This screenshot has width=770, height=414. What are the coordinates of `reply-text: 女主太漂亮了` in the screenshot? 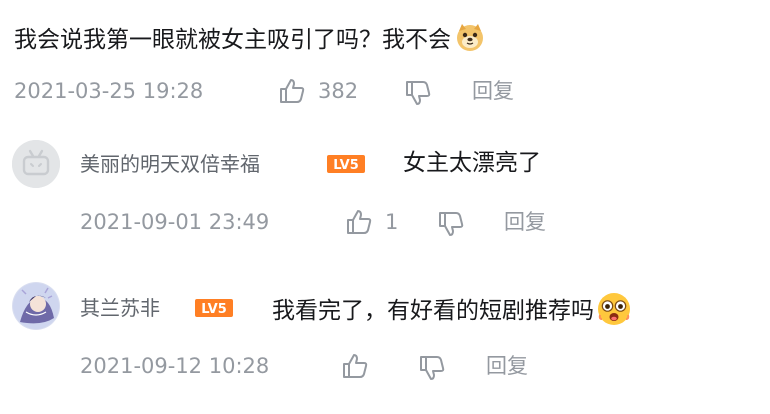 It's located at (472, 163).